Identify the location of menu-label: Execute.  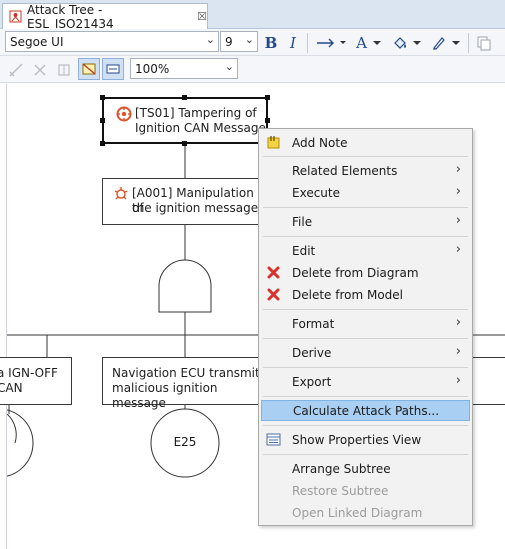
(316, 192).